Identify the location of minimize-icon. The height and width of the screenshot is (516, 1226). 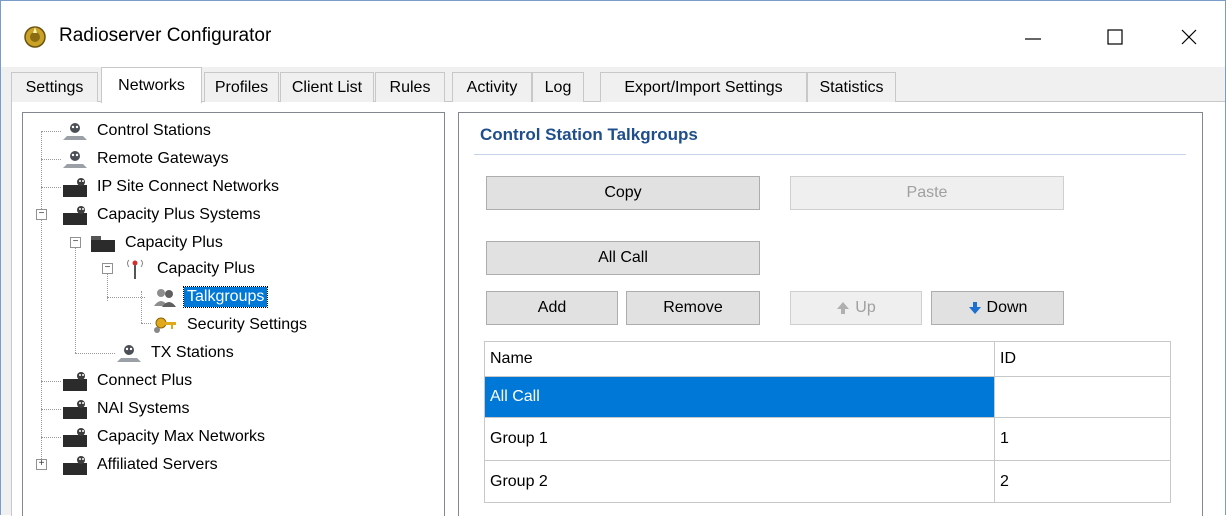
(1033, 39).